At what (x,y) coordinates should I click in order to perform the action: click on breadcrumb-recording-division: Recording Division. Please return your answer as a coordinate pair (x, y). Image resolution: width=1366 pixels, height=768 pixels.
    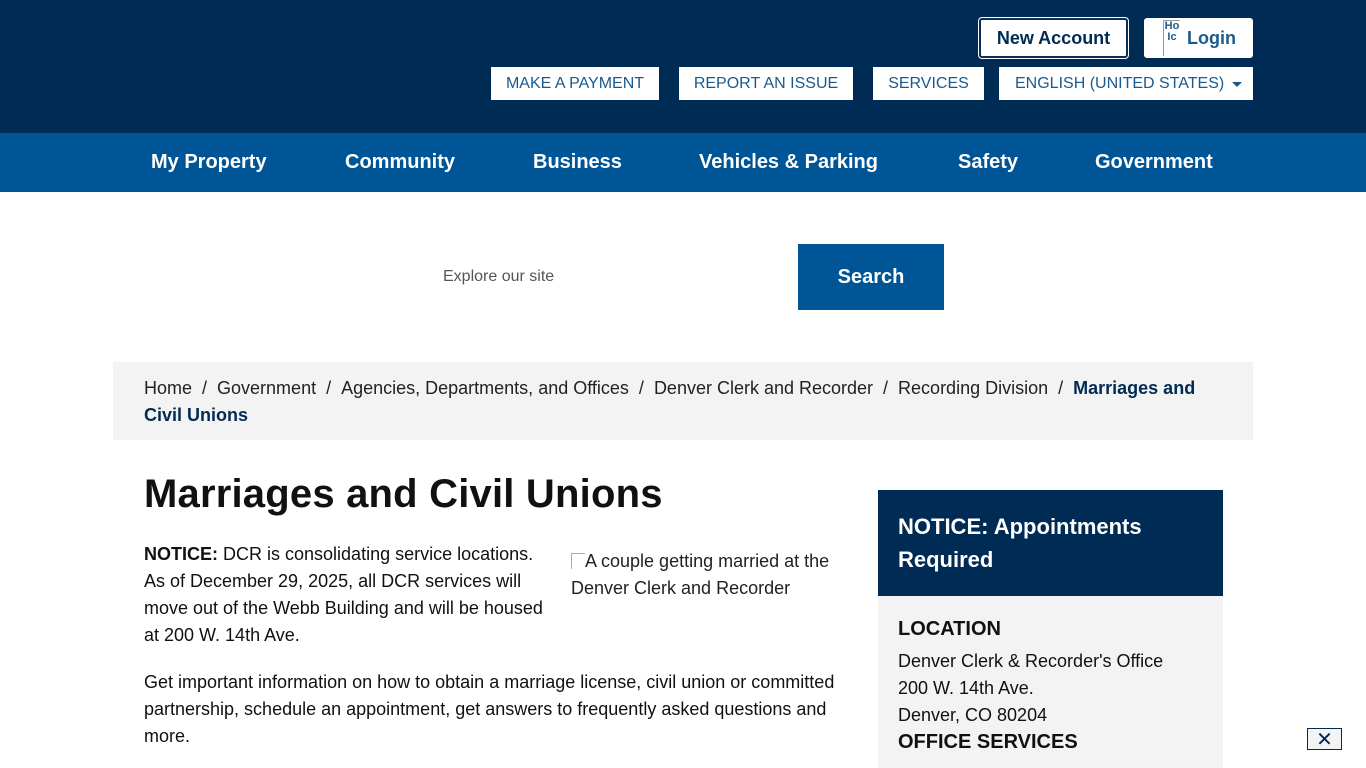
    Looking at the image, I should click on (973, 388).